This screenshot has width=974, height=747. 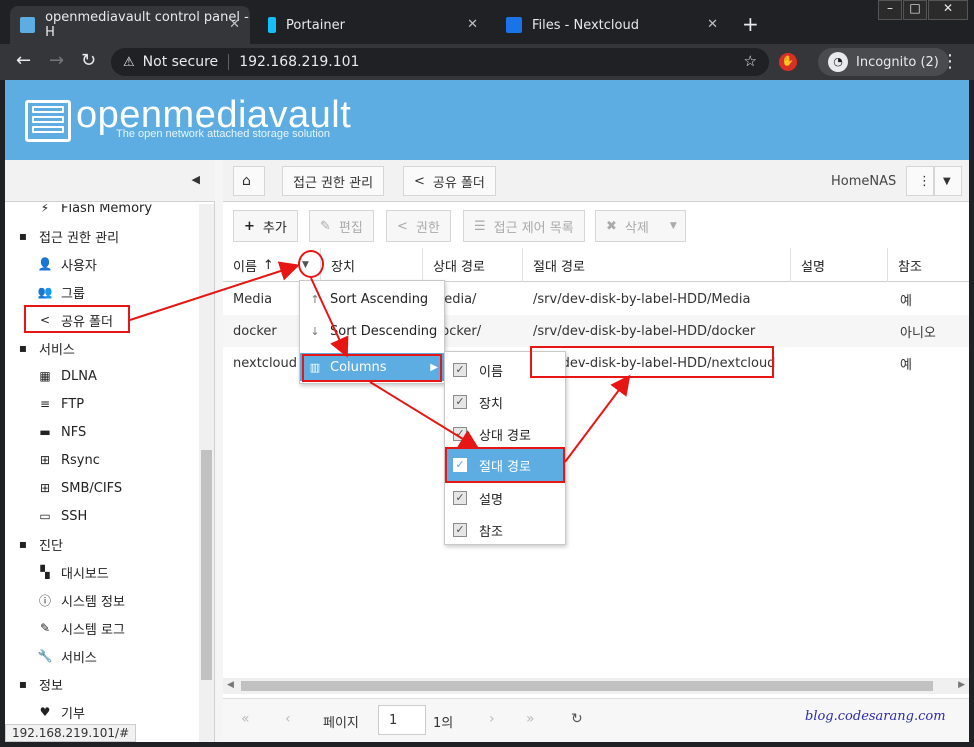 I want to click on arrow-to-columns, so click(x=329, y=317).